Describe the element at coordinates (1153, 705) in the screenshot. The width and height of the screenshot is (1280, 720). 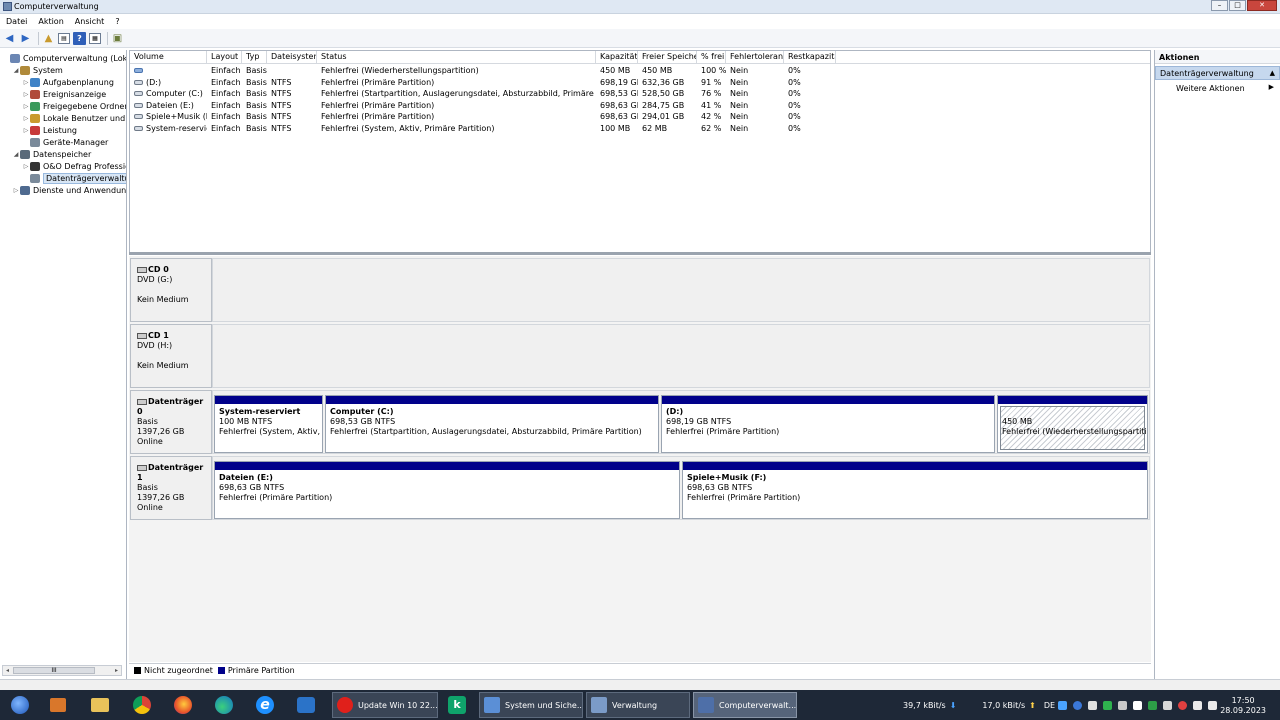
I see `kaspersky-tray-icon` at that location.